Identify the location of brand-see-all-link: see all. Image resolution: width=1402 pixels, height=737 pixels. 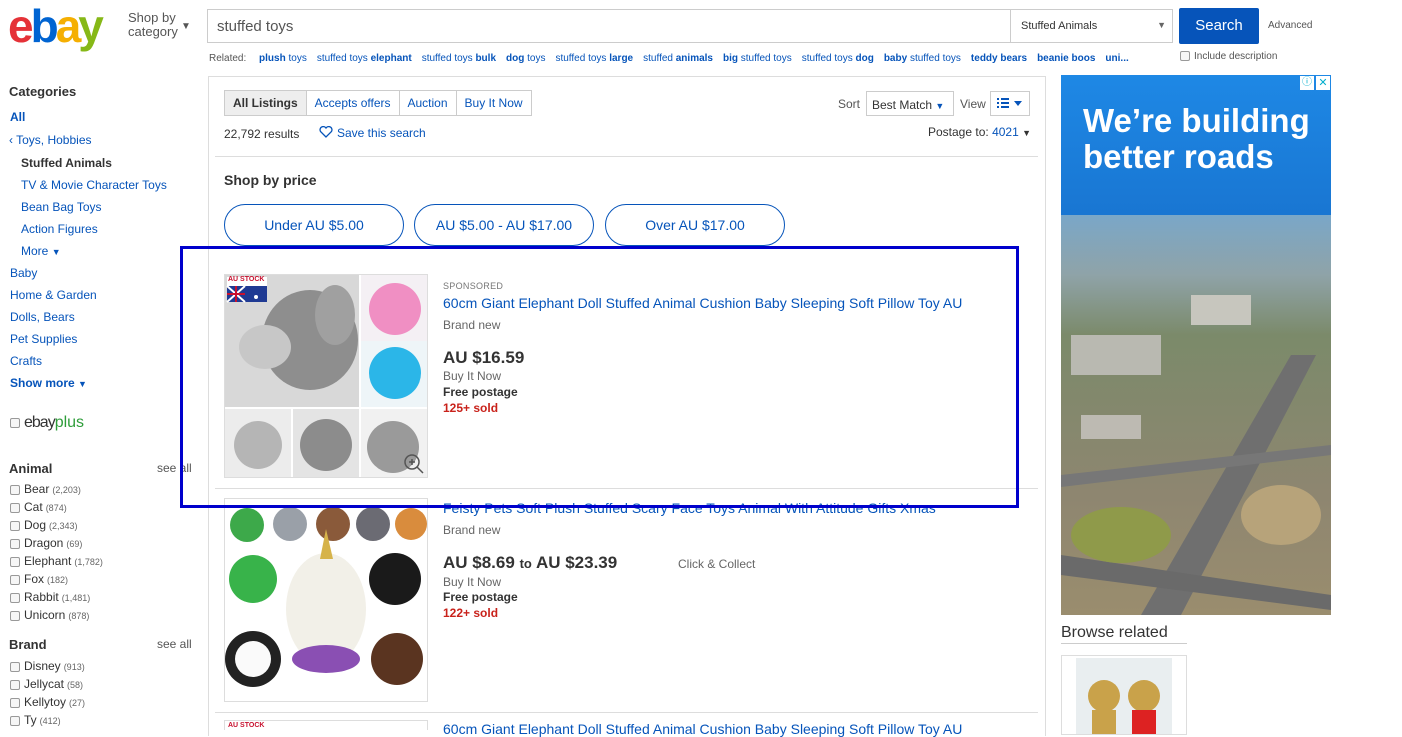
(174, 644).